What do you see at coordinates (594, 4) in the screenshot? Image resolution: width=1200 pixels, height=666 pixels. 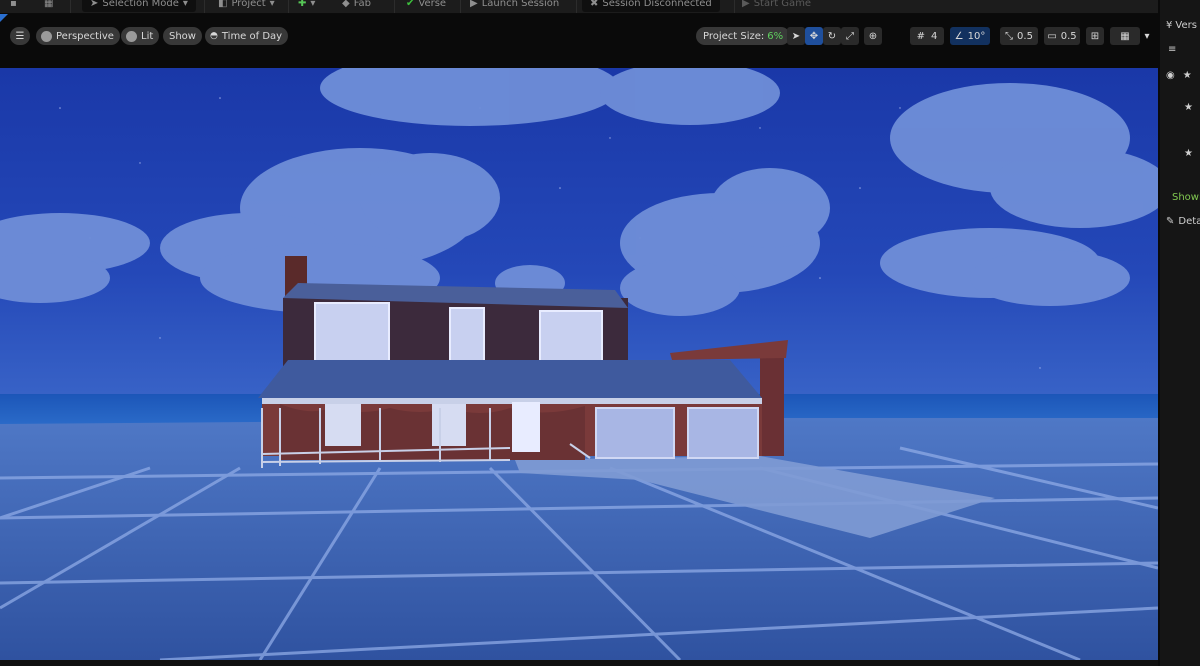 I see `disconnect-icon: ✖` at bounding box center [594, 4].